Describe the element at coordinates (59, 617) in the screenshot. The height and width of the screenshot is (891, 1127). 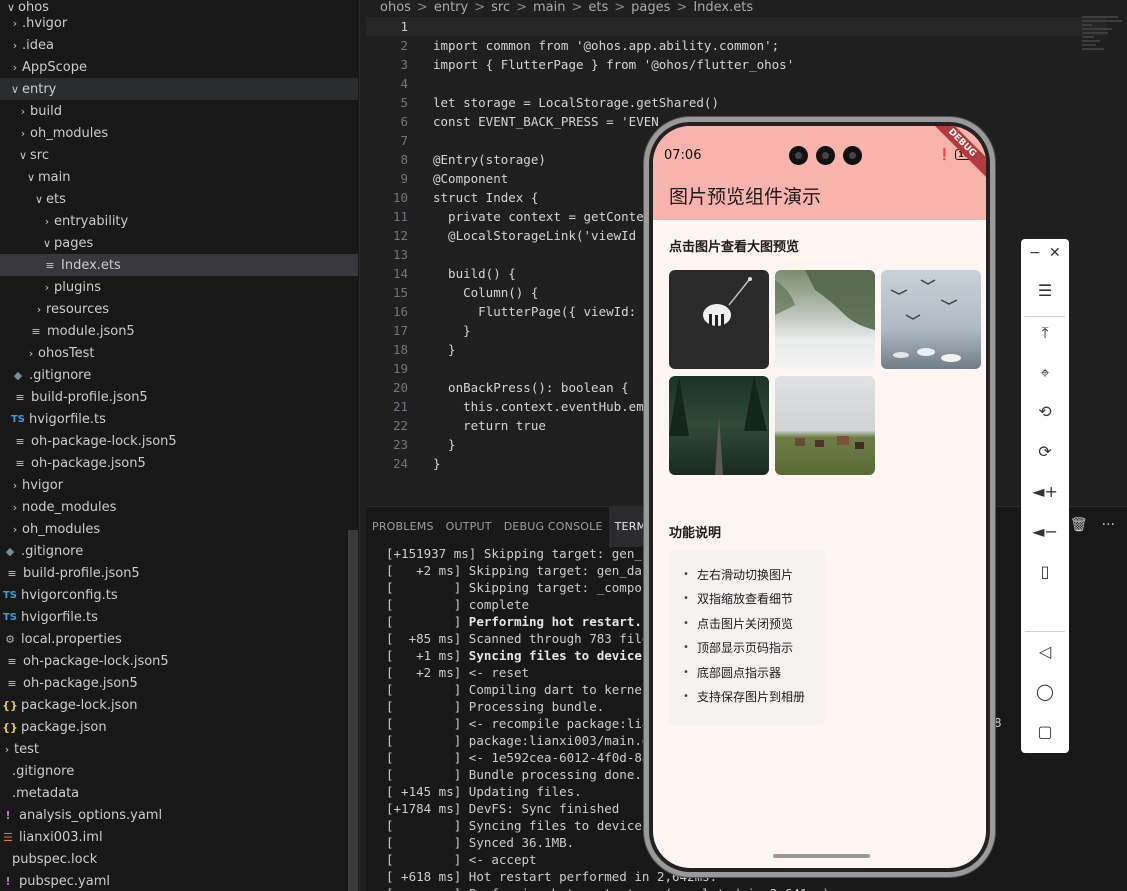
I see `tree-item-label: hvigorfile.ts` at that location.